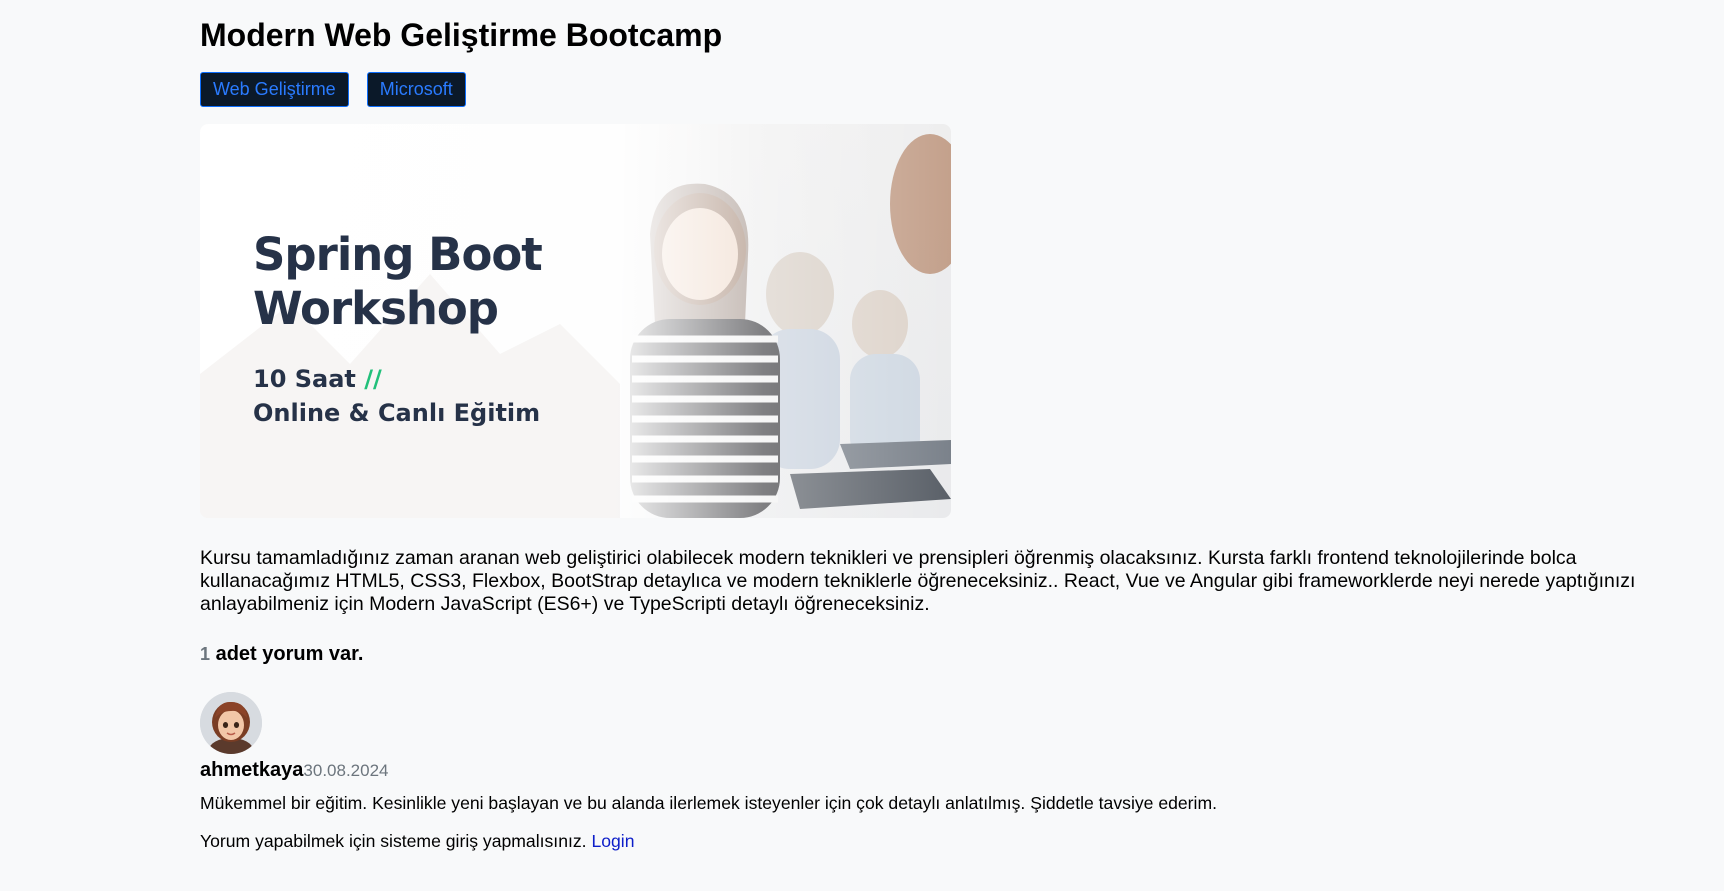 The image size is (1724, 891). I want to click on user-avatar-icon, so click(231, 723).